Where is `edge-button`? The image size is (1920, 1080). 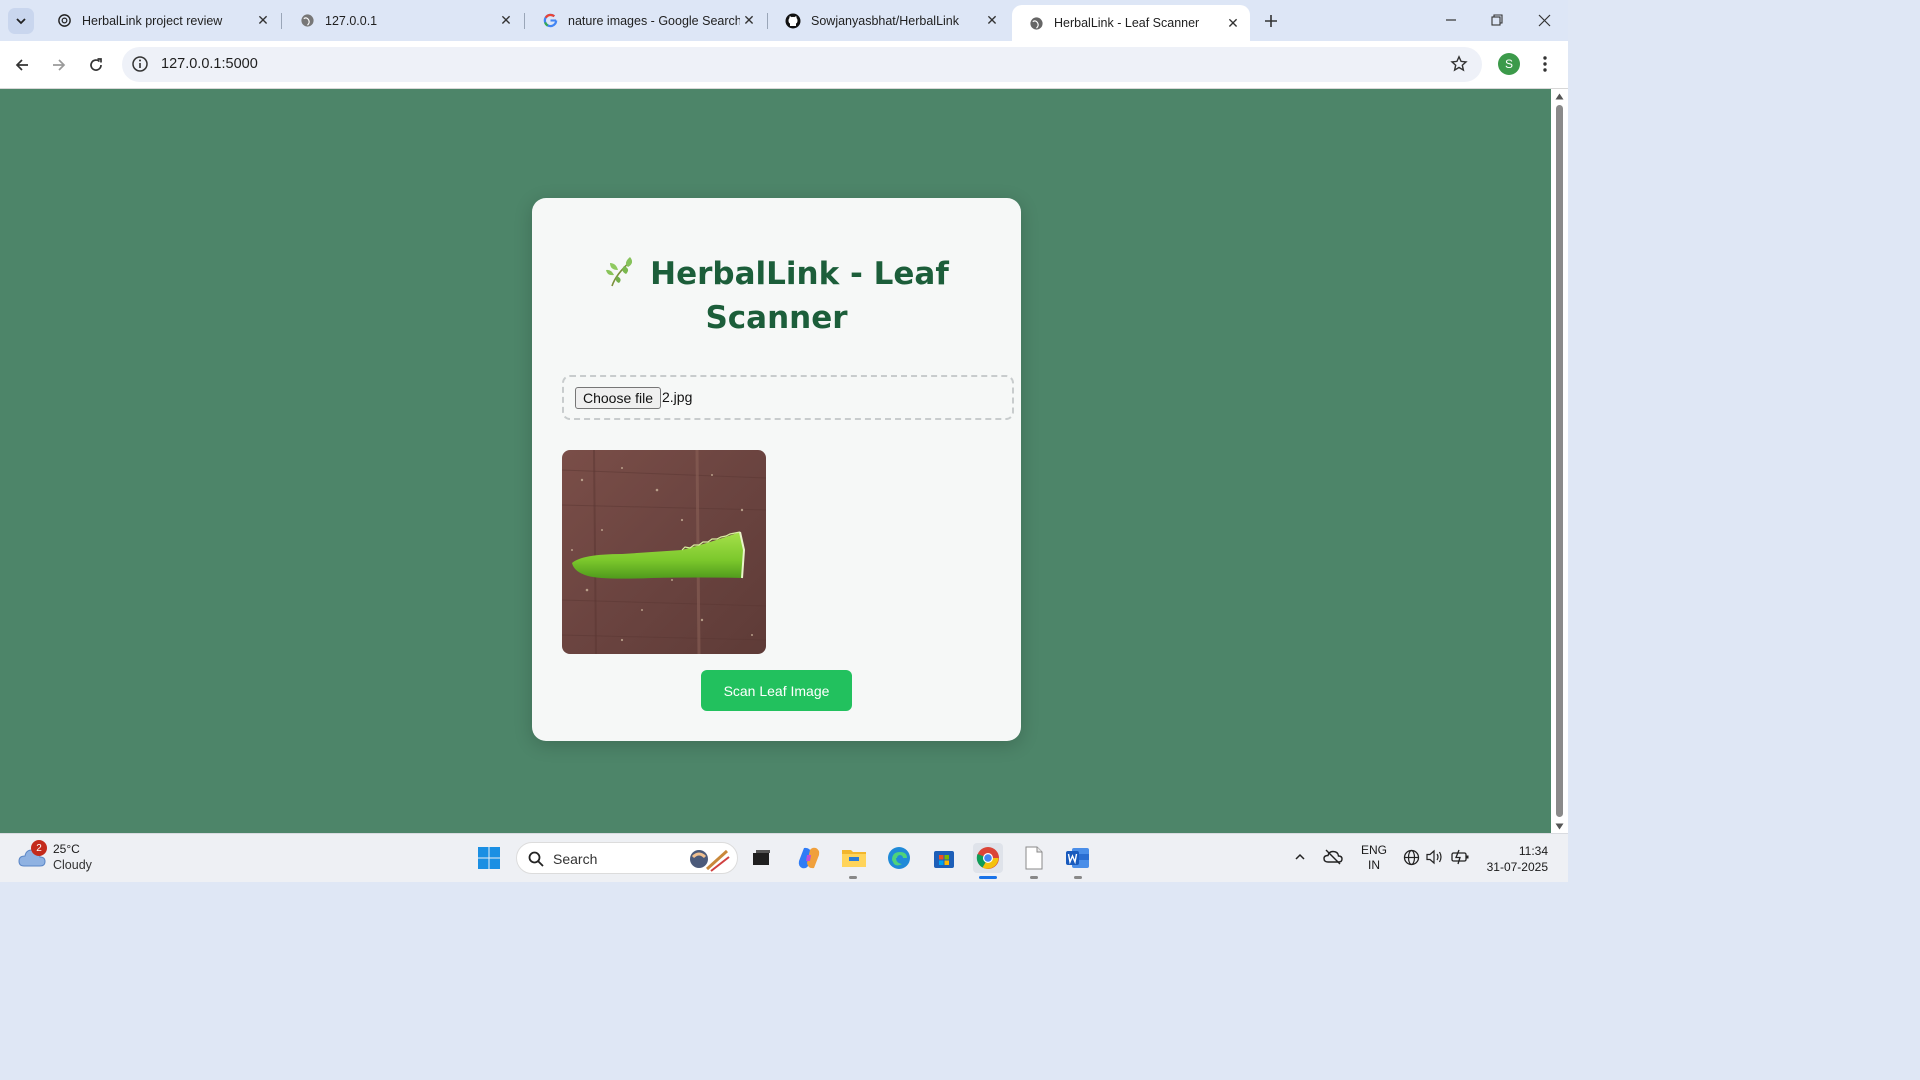
edge-button is located at coordinates (899, 858).